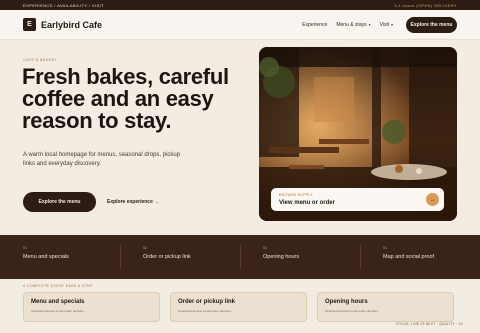 The width and height of the screenshot is (480, 333). I want to click on band-item-hours: Opening hours, so click(281, 257).